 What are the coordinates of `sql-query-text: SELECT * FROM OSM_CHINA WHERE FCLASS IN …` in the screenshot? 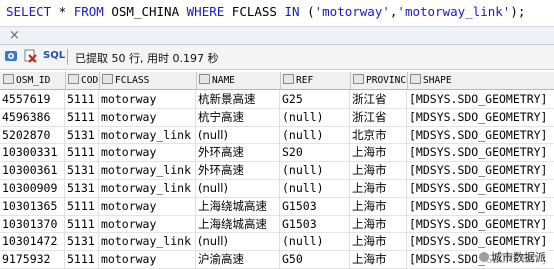 It's located at (265, 11).